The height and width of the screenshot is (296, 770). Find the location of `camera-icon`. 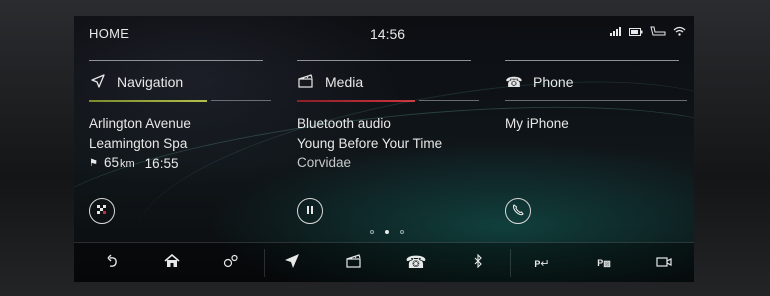

camera-icon is located at coordinates (664, 263).